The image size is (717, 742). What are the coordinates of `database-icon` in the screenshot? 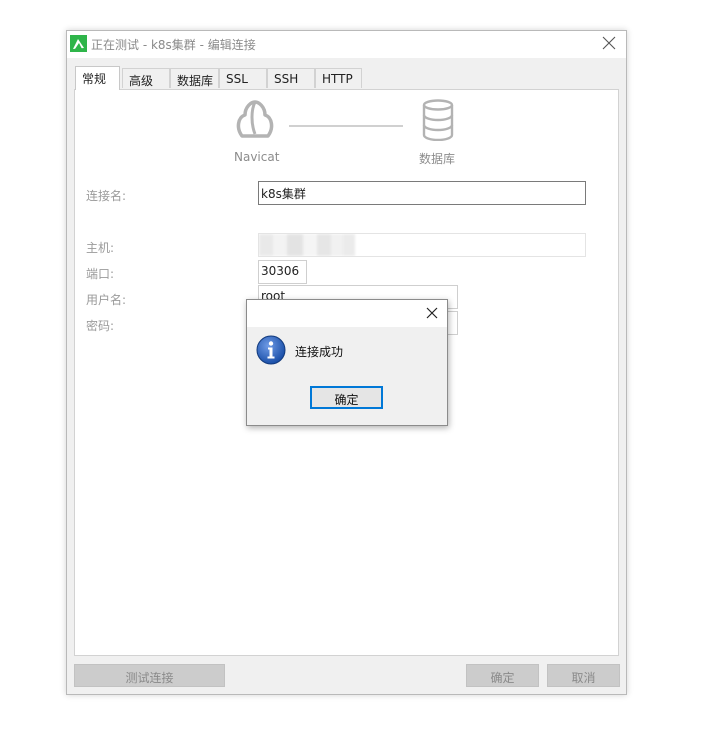 It's located at (438, 120).